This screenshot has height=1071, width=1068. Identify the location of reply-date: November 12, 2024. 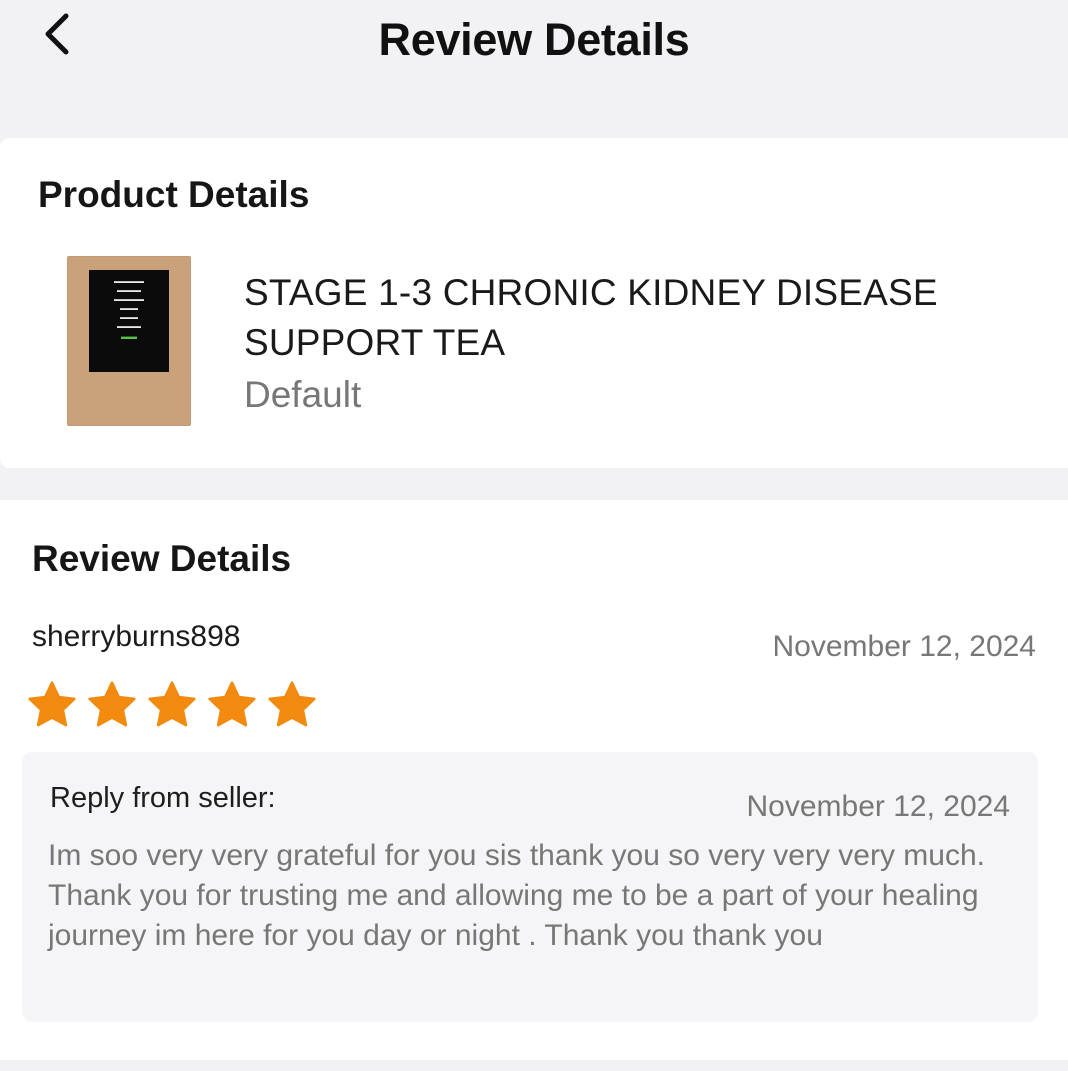
(878, 806).